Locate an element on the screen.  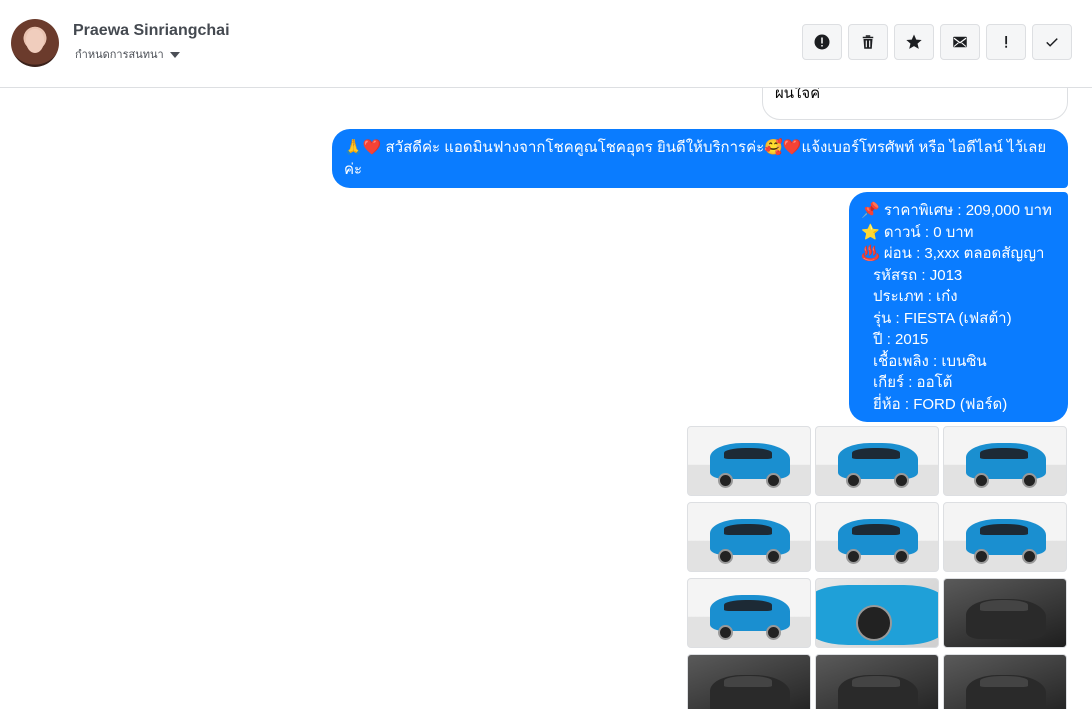
report-button is located at coordinates (822, 42).